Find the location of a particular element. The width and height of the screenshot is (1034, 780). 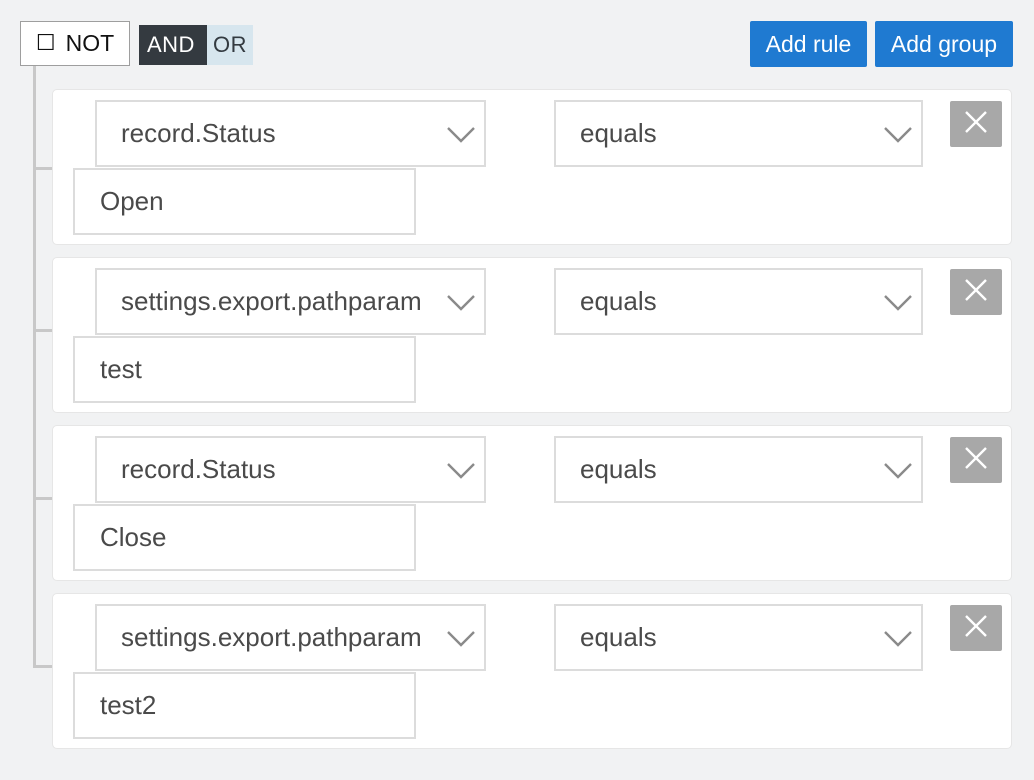

conjunction-and-button: AND is located at coordinates (173, 45).